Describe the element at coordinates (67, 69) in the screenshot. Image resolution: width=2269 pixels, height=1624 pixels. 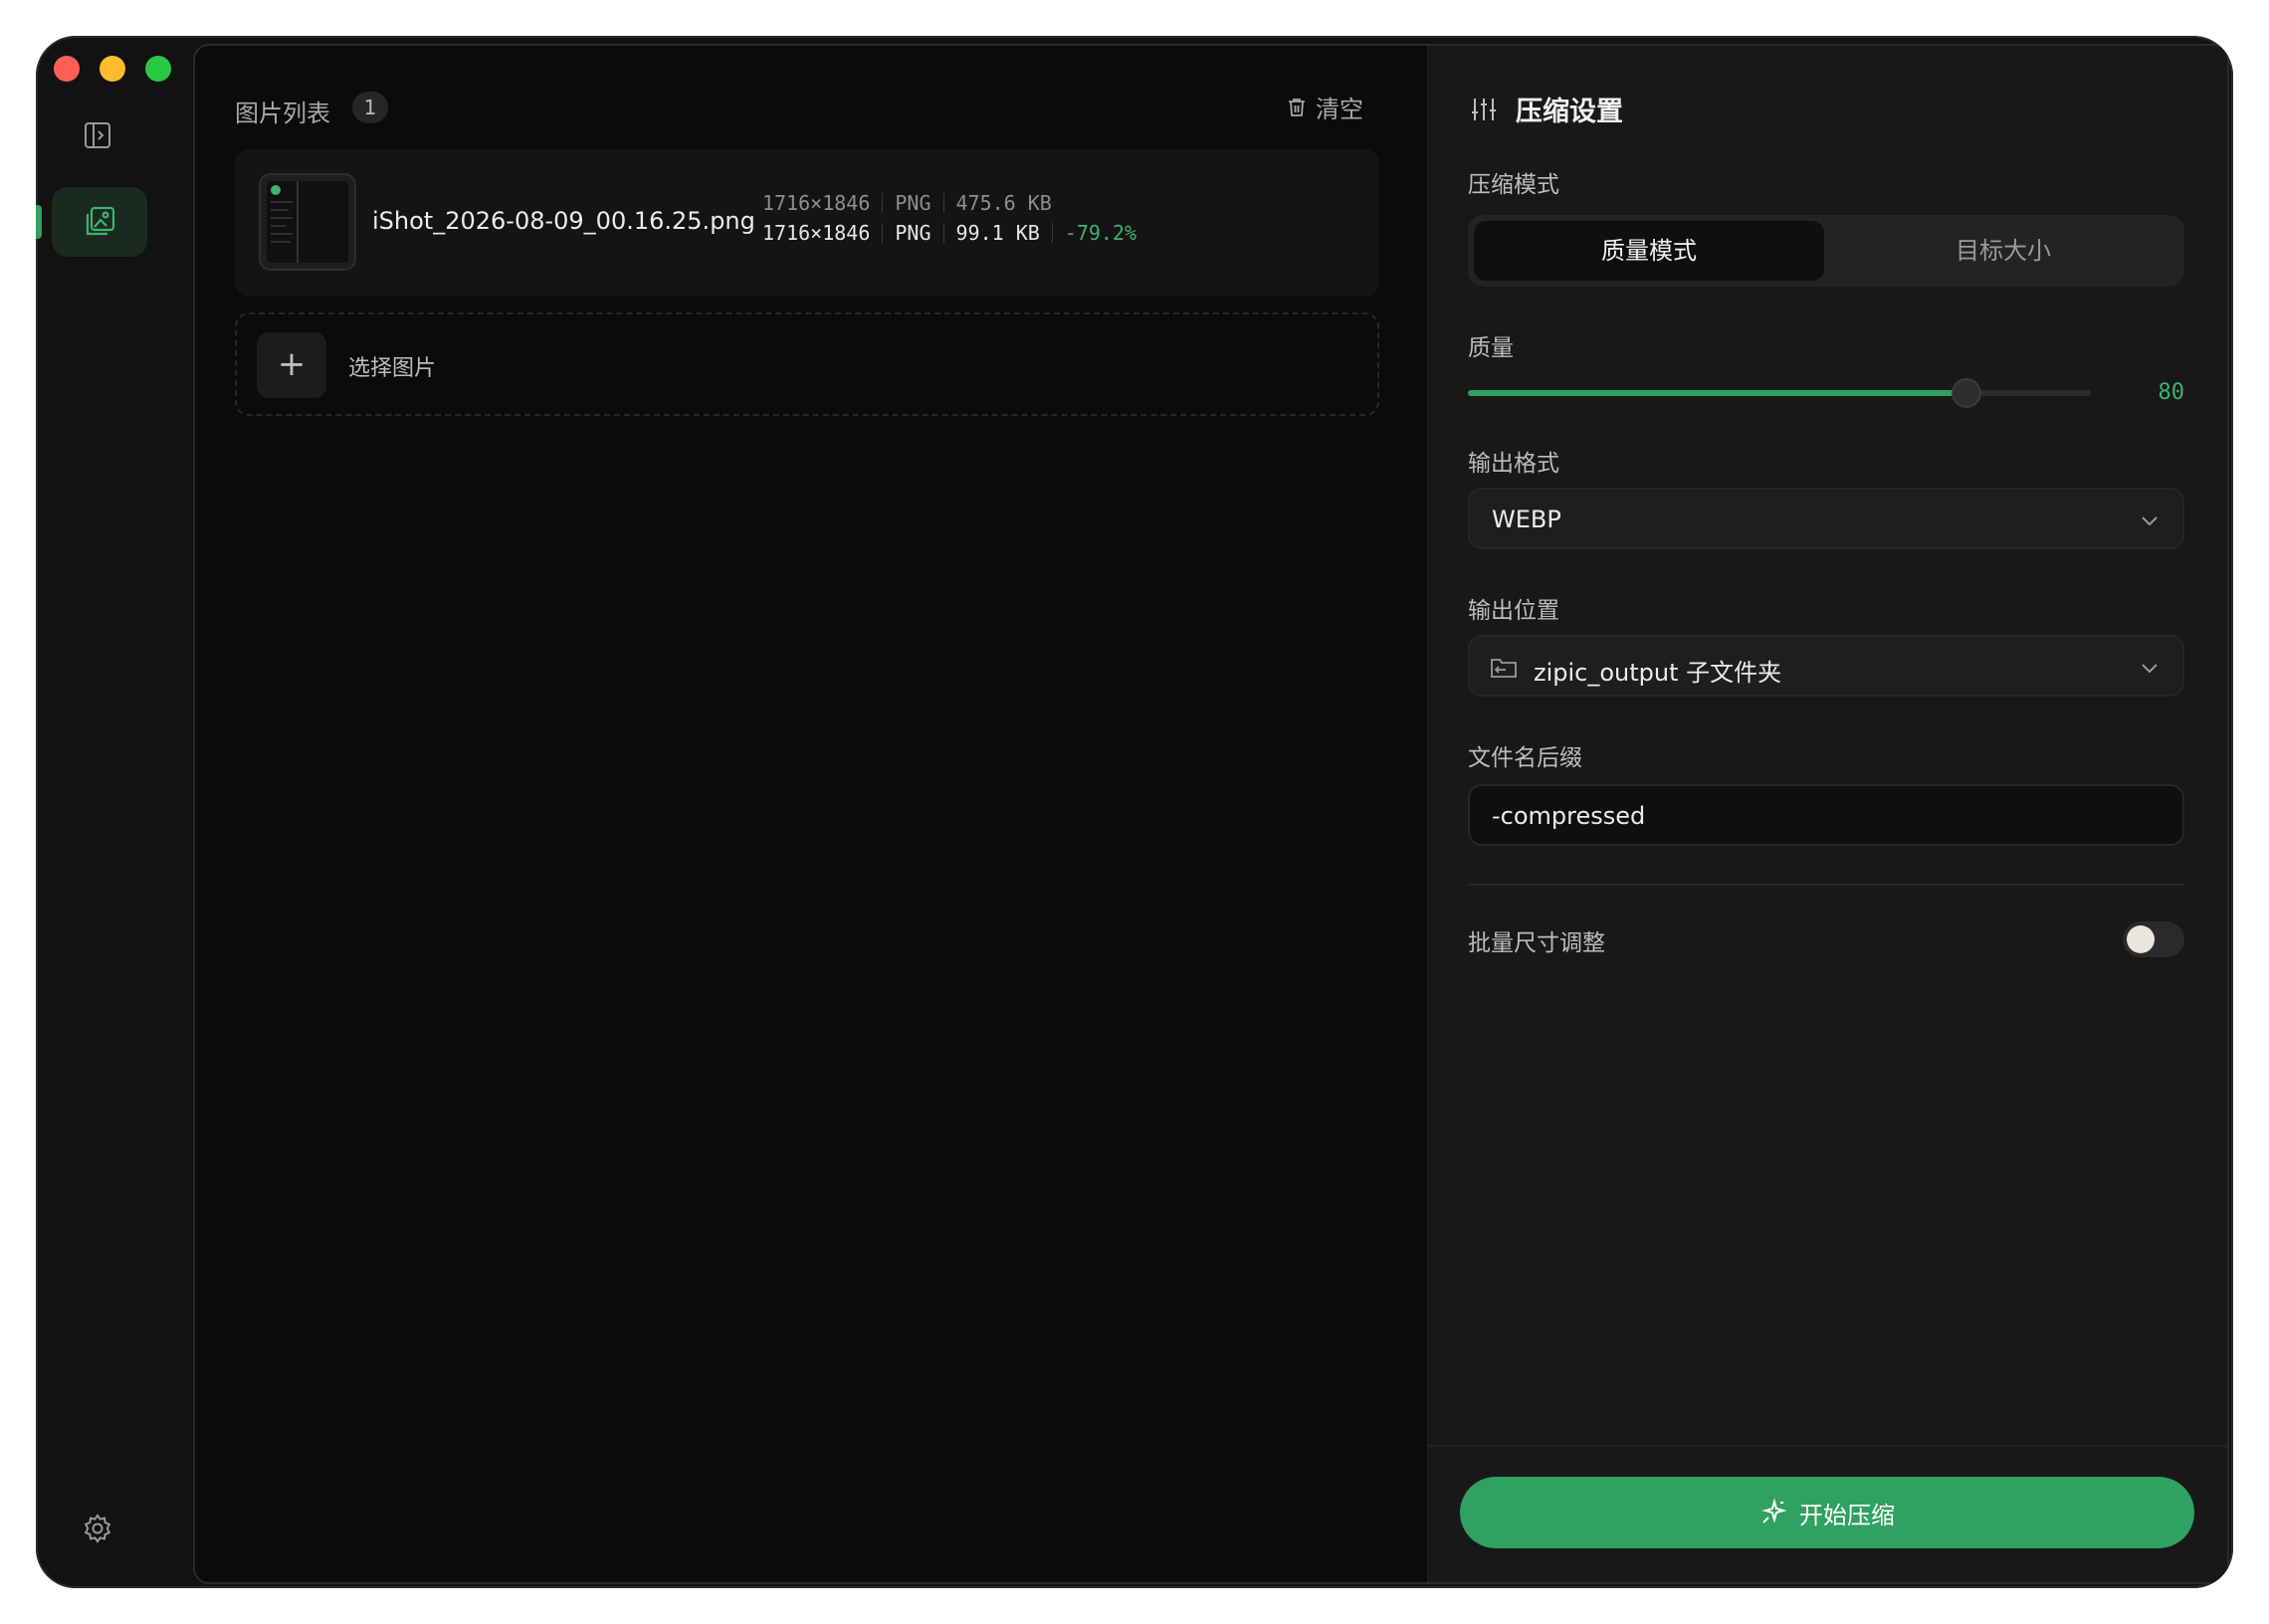
I see `close-window-button` at that location.